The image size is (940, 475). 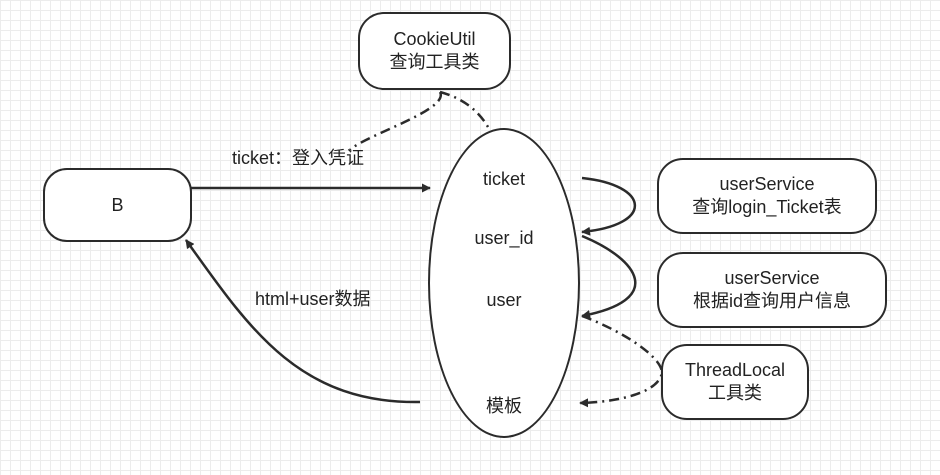 What do you see at coordinates (735, 382) in the screenshot?
I see `thread-local-node: ThreadLocal 工具类` at bounding box center [735, 382].